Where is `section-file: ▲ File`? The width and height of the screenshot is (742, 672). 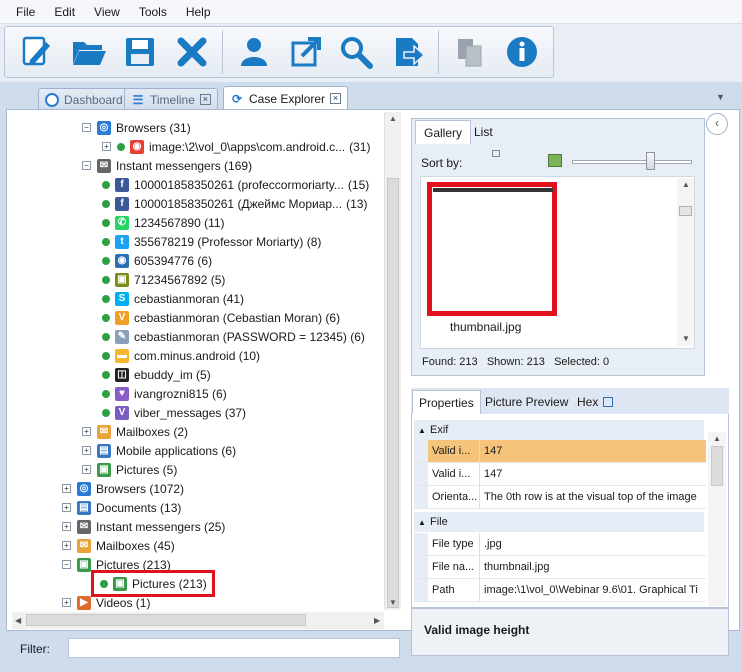
section-file: ▲ File is located at coordinates (559, 522).